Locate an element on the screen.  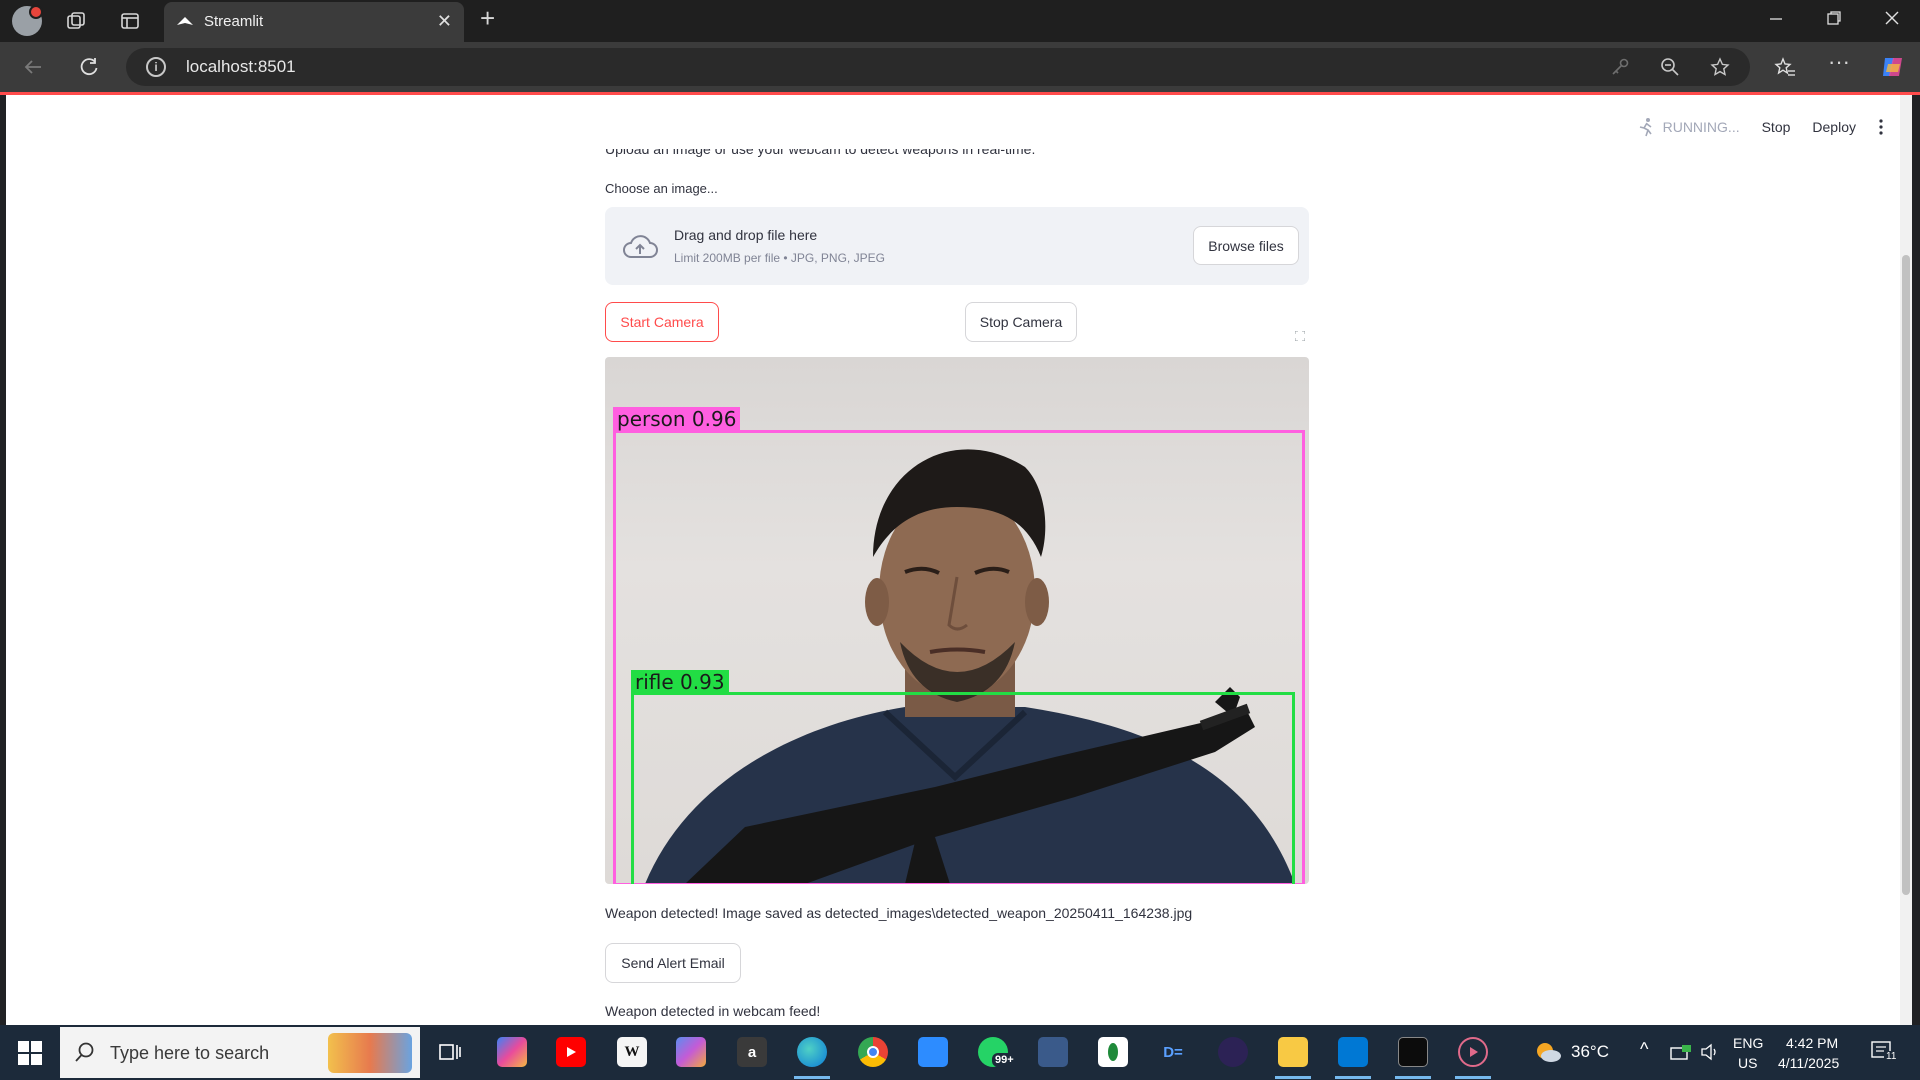
restore-icon is located at coordinates (1834, 20).